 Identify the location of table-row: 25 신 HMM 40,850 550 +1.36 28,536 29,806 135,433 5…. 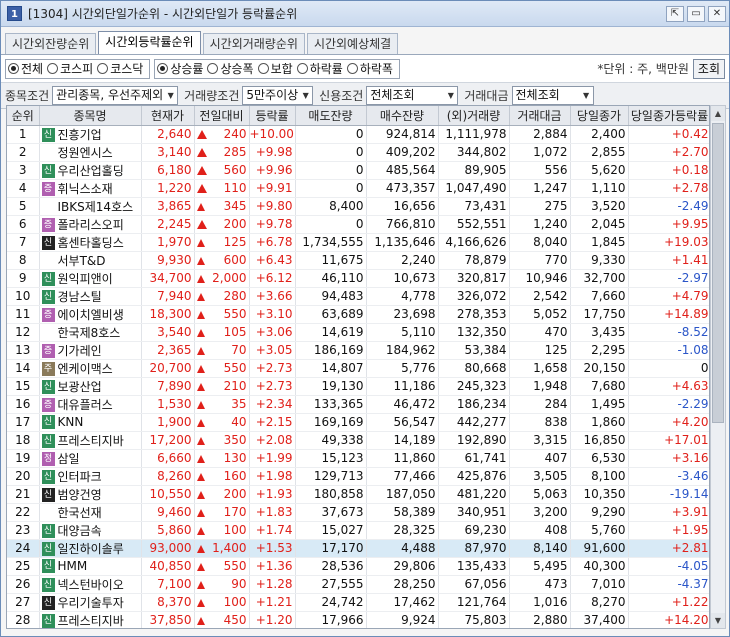
(358, 566).